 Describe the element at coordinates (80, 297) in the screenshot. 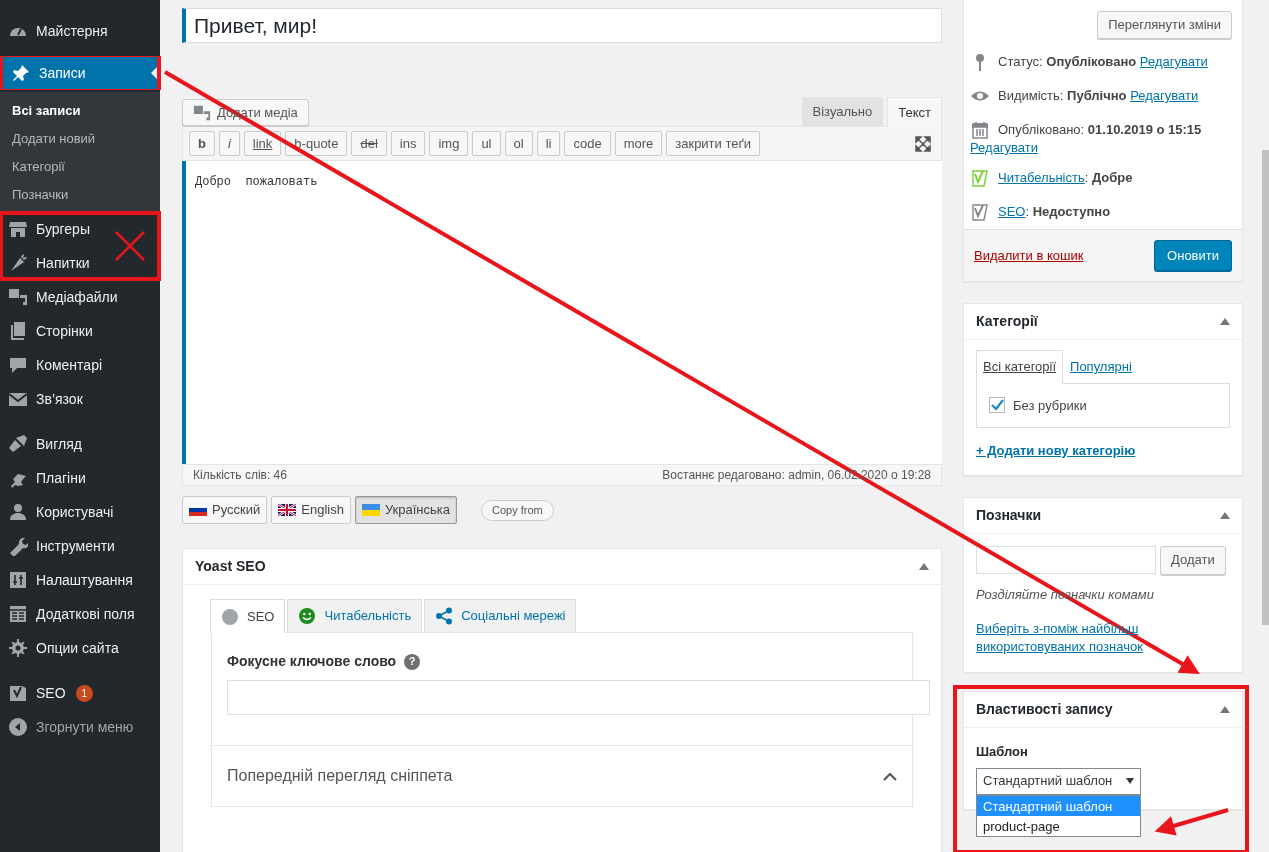

I see `menu-item: Медіафайли` at that location.